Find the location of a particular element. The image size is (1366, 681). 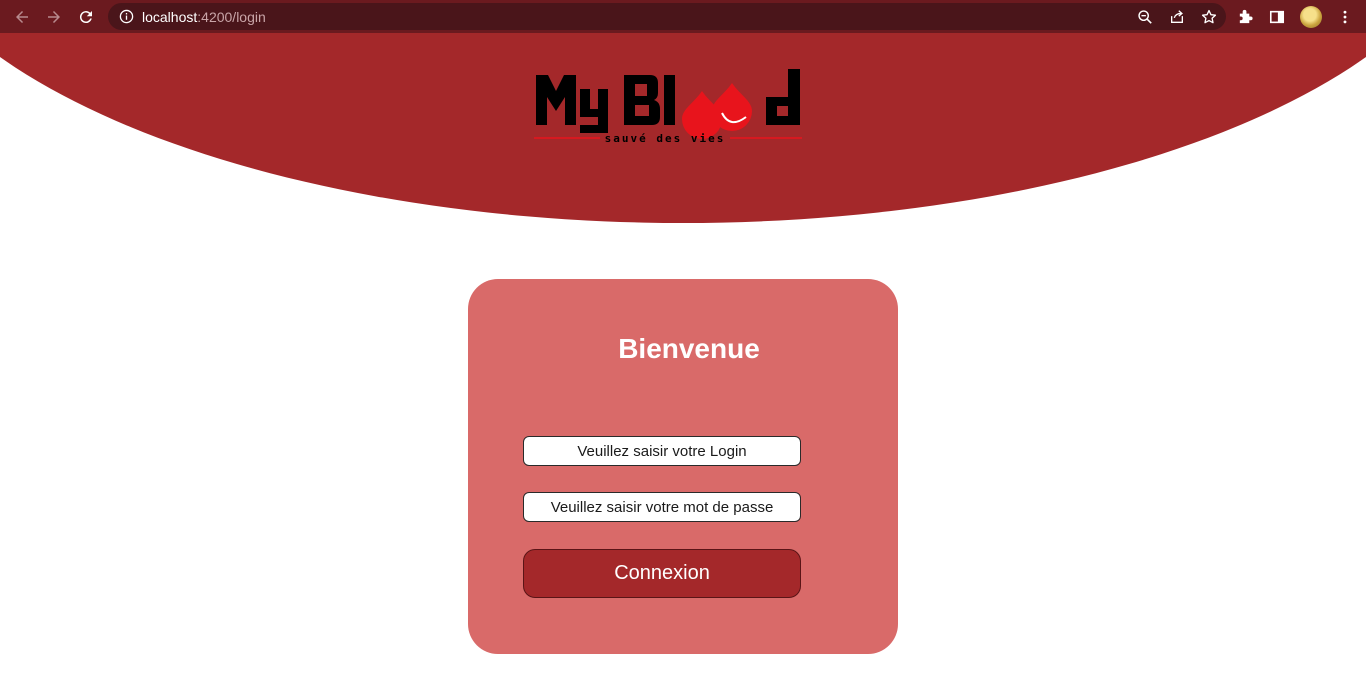

url-host: localhost is located at coordinates (170, 16).